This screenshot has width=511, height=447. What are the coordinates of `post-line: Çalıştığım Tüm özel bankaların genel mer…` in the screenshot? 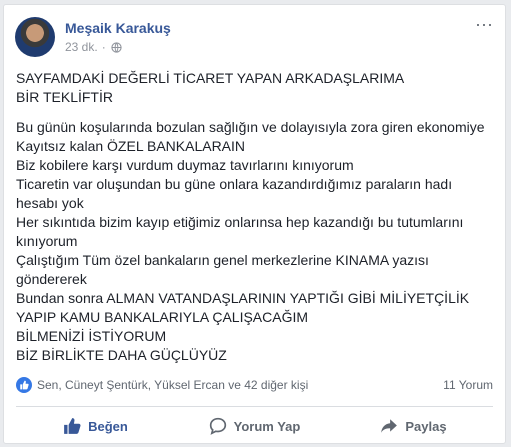 It's located at (222, 260).